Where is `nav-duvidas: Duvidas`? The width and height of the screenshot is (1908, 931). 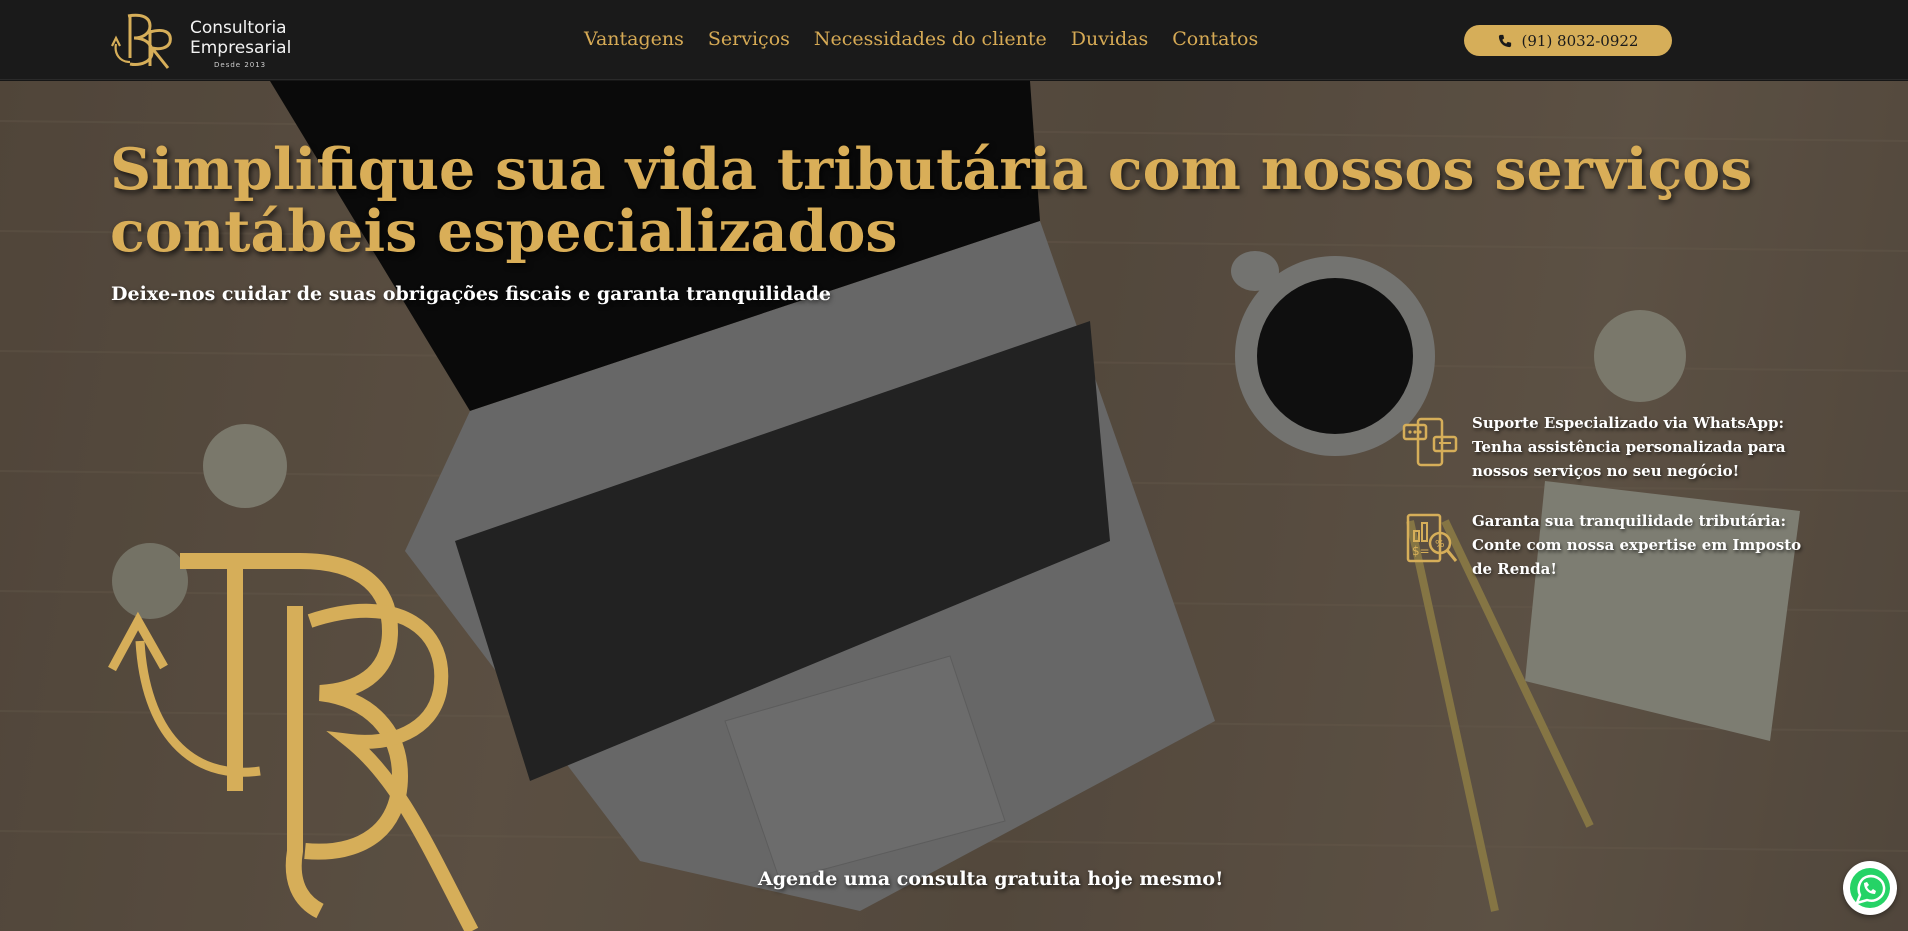
nav-duvidas: Duvidas is located at coordinates (1110, 39).